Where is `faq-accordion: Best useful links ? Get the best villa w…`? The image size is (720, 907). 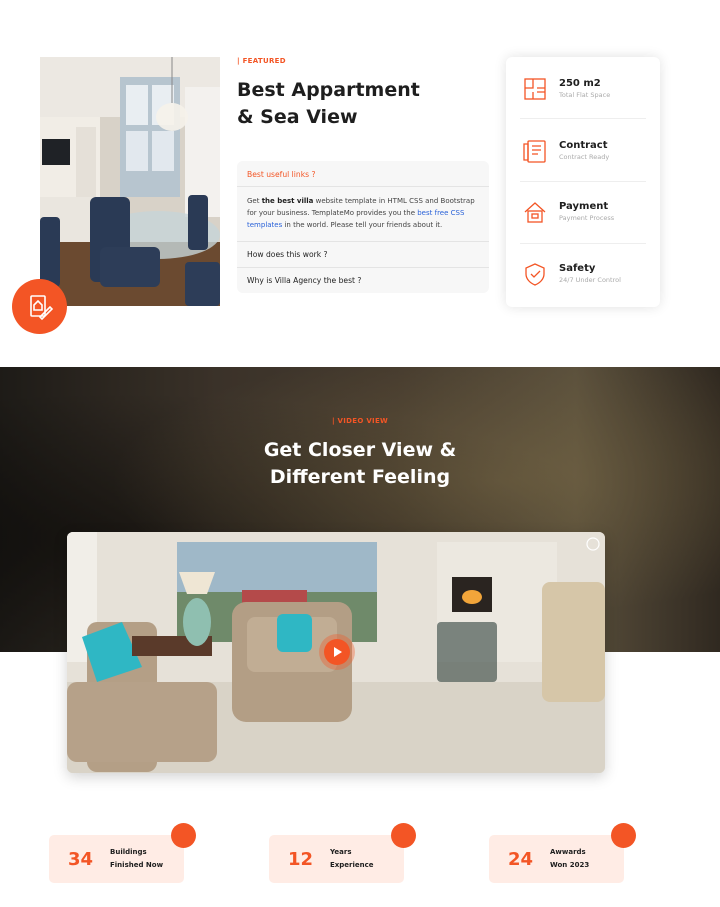 faq-accordion: Best useful links ? Get the best villa w… is located at coordinates (363, 227).